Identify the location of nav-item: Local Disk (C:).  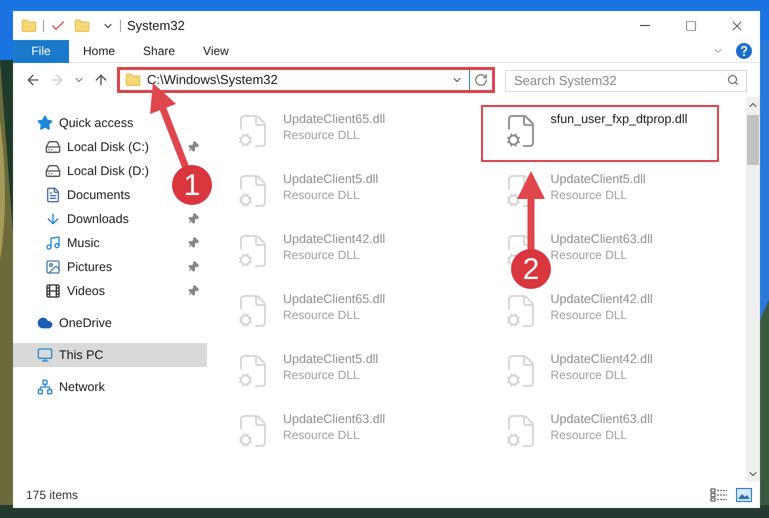
(97, 147).